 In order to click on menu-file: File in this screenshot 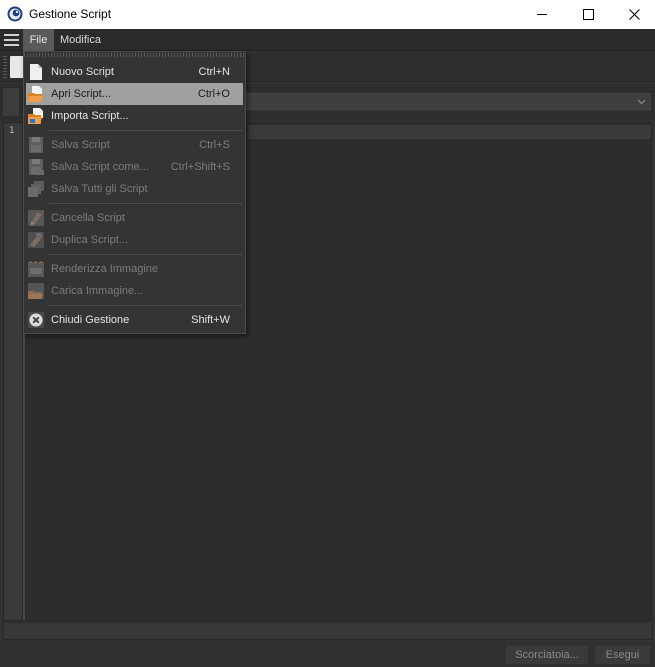, I will do `click(38, 40)`.